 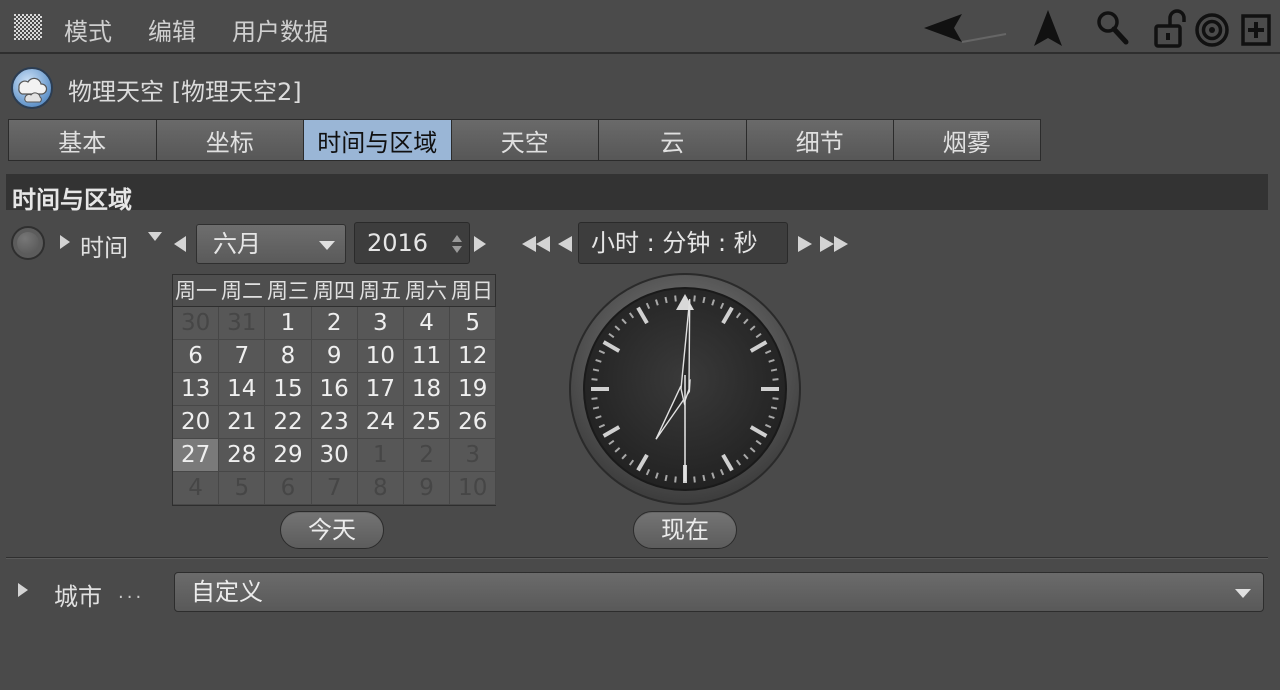 I want to click on unlock-icon, so click(x=1170, y=28).